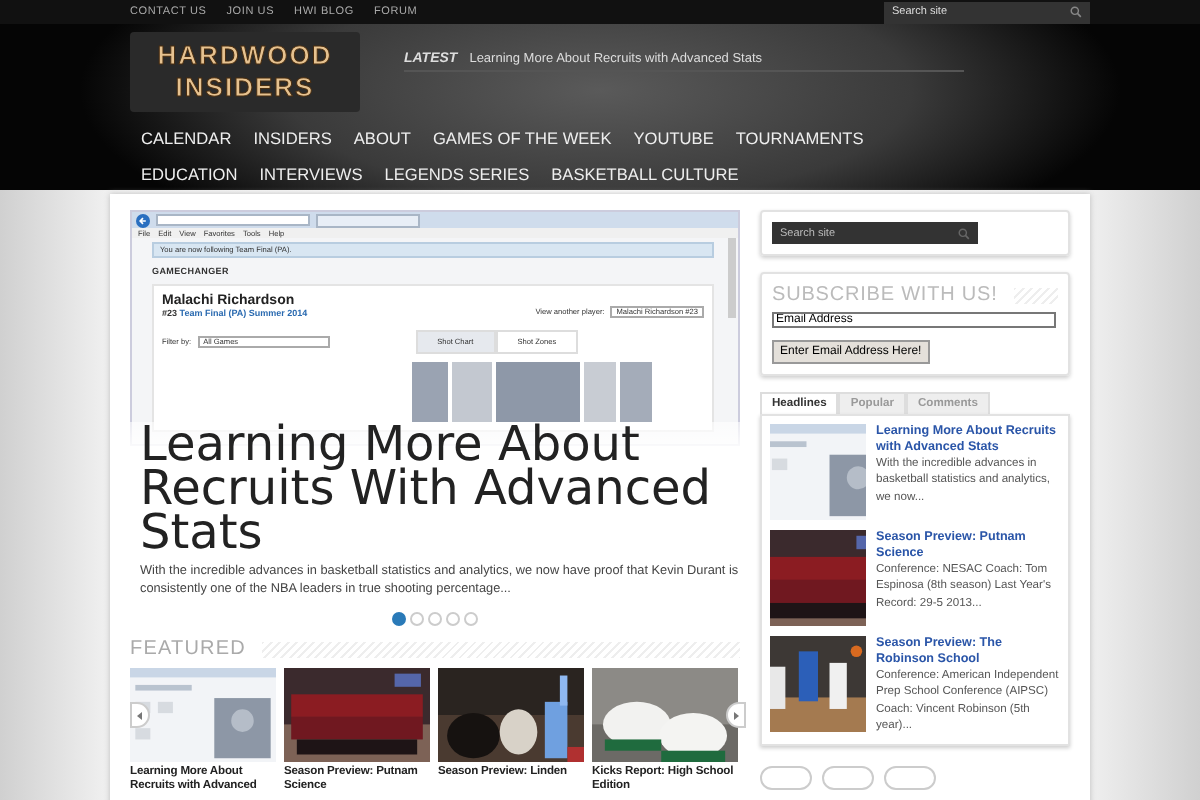  I want to click on nav-link: YOUTUBE, so click(673, 139).